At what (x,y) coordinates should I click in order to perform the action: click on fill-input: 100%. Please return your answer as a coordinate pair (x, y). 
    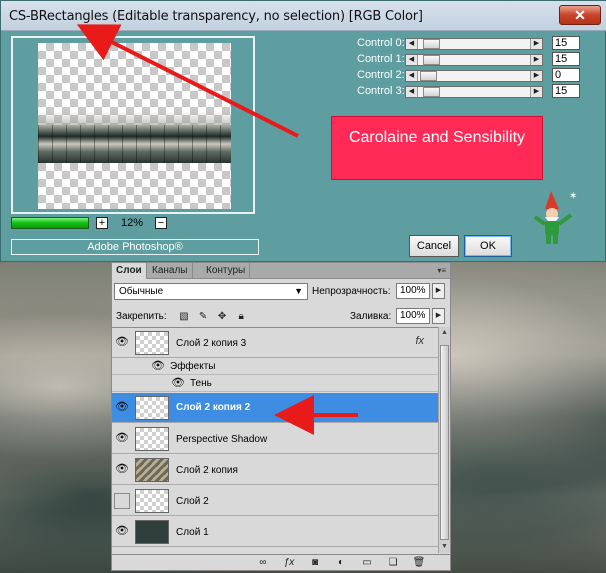
    Looking at the image, I should click on (413, 316).